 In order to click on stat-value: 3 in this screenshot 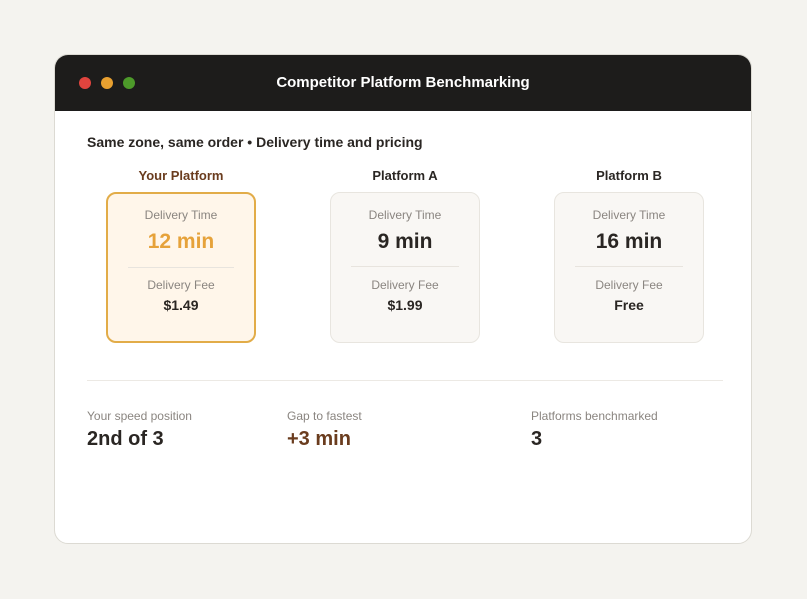, I will do `click(537, 439)`.